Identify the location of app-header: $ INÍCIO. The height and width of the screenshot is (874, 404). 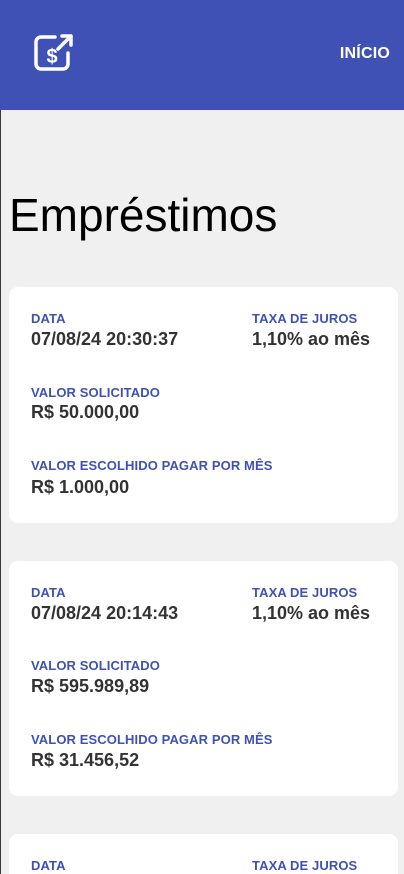
(202, 55).